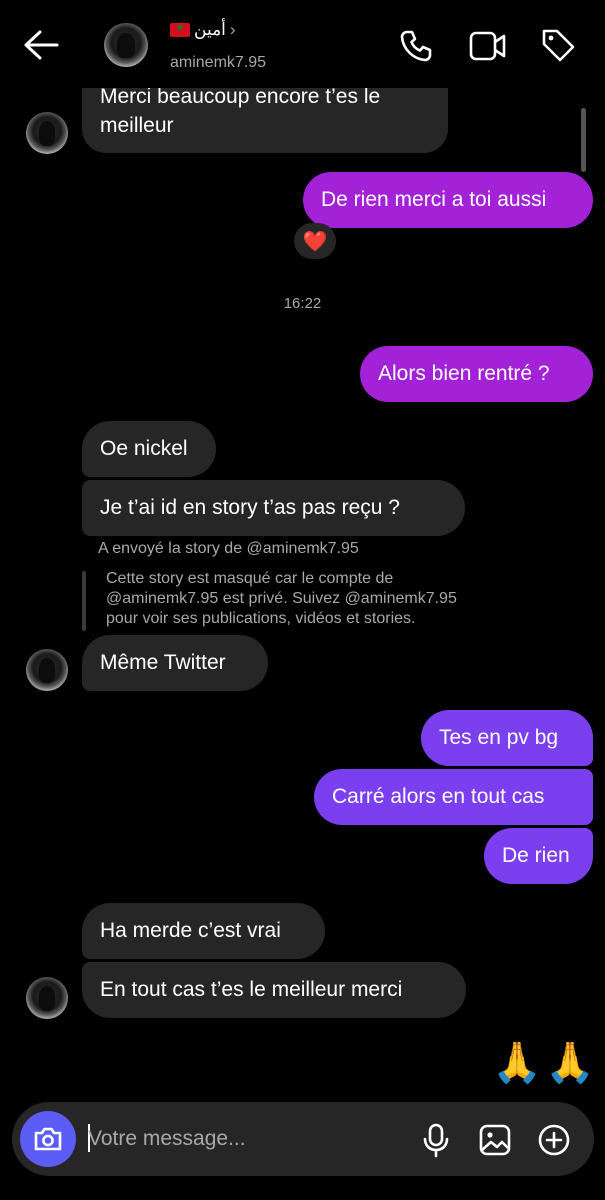  What do you see at coordinates (495, 1140) in the screenshot?
I see `gallery-icon` at bounding box center [495, 1140].